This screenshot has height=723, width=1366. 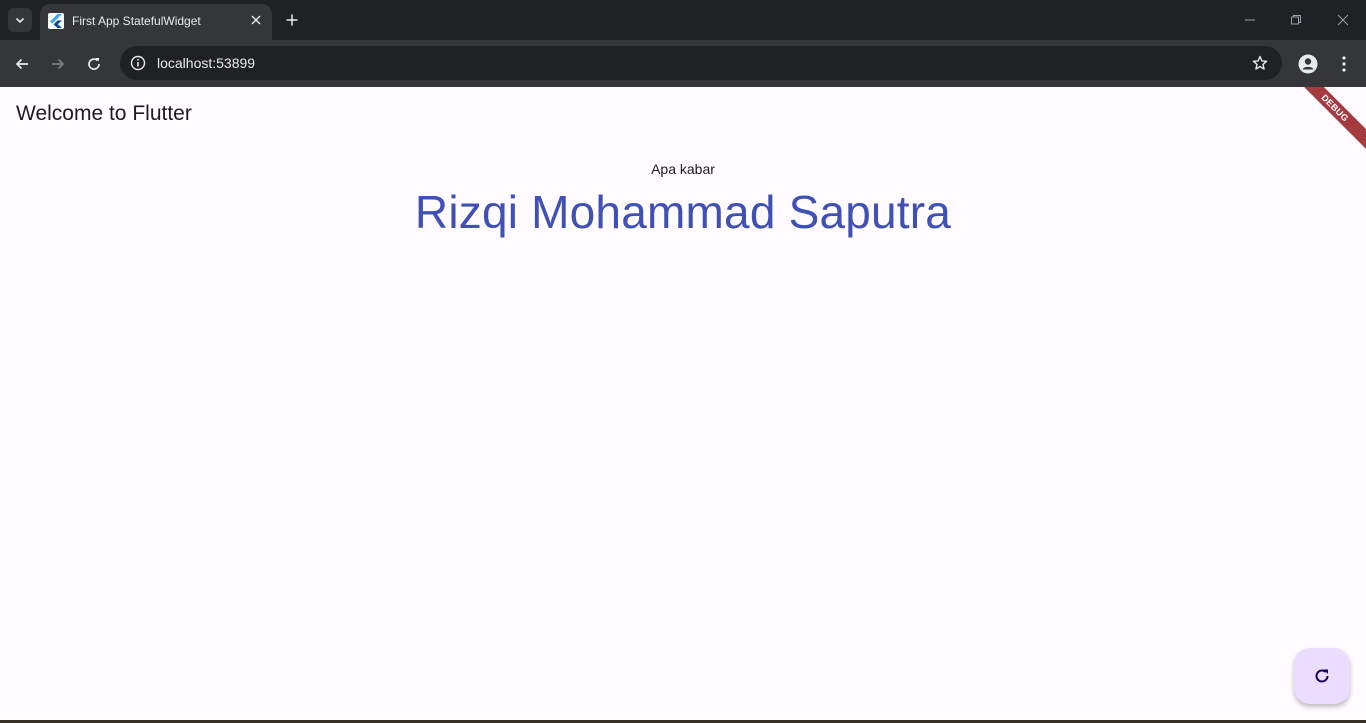 I want to click on star-icon, so click(x=1260, y=62).